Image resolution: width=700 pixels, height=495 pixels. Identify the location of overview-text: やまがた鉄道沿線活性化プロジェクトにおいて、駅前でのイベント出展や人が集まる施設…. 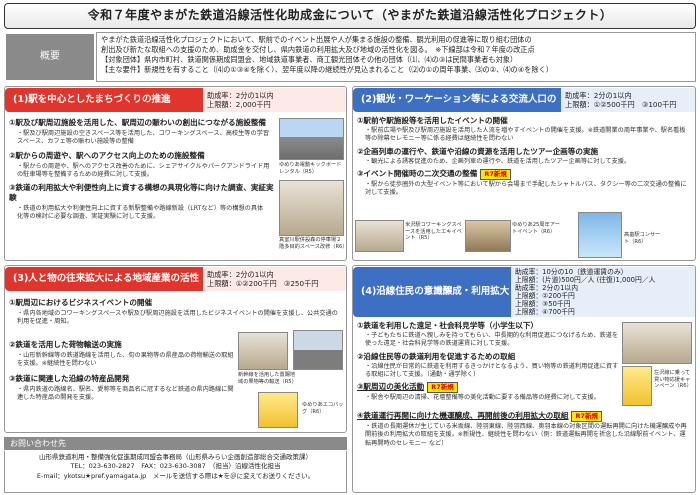
(396, 57).